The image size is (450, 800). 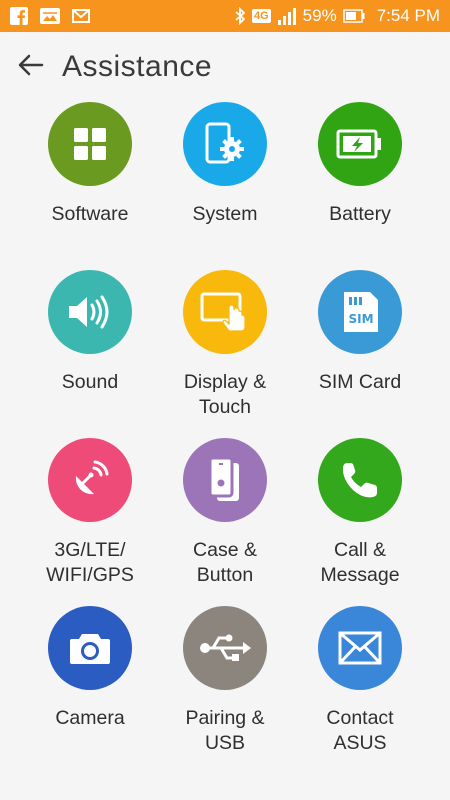 I want to click on gallery-icon, so click(x=50, y=16).